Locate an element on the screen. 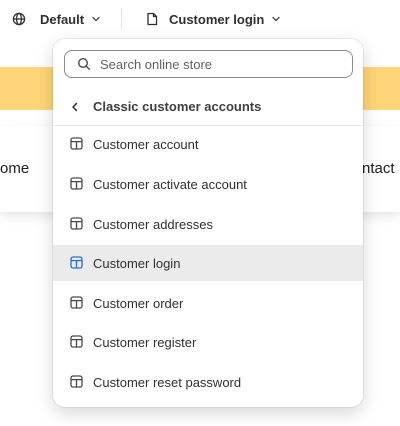 The width and height of the screenshot is (400, 426). template-item-customer-activate-account: Customer activate account is located at coordinates (208, 184).